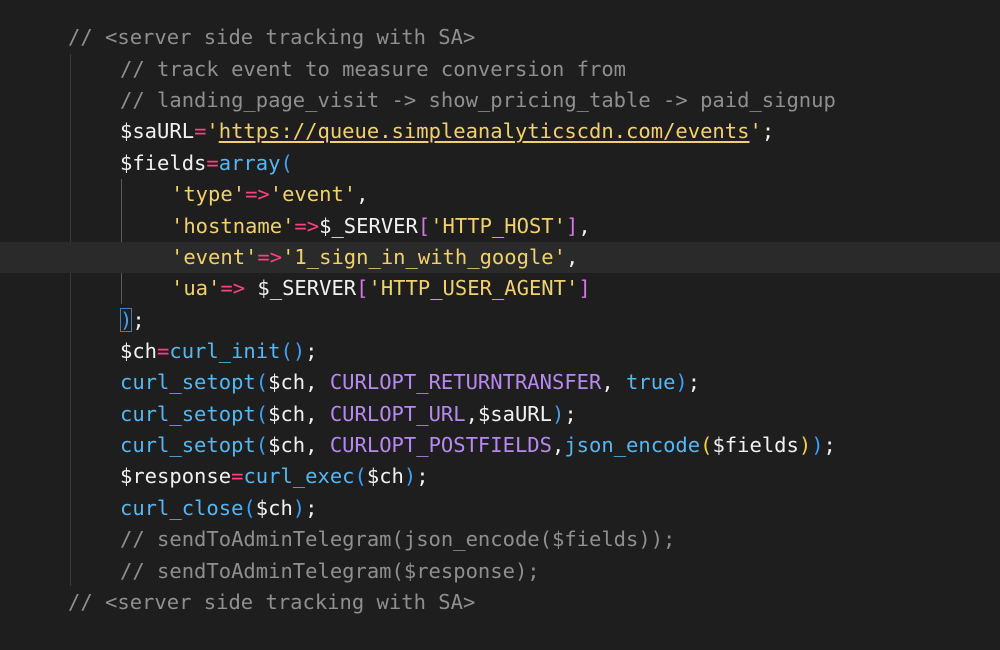 The image size is (1000, 650). I want to click on code-line-1: // <server side tracking with SA>, so click(500, 37).